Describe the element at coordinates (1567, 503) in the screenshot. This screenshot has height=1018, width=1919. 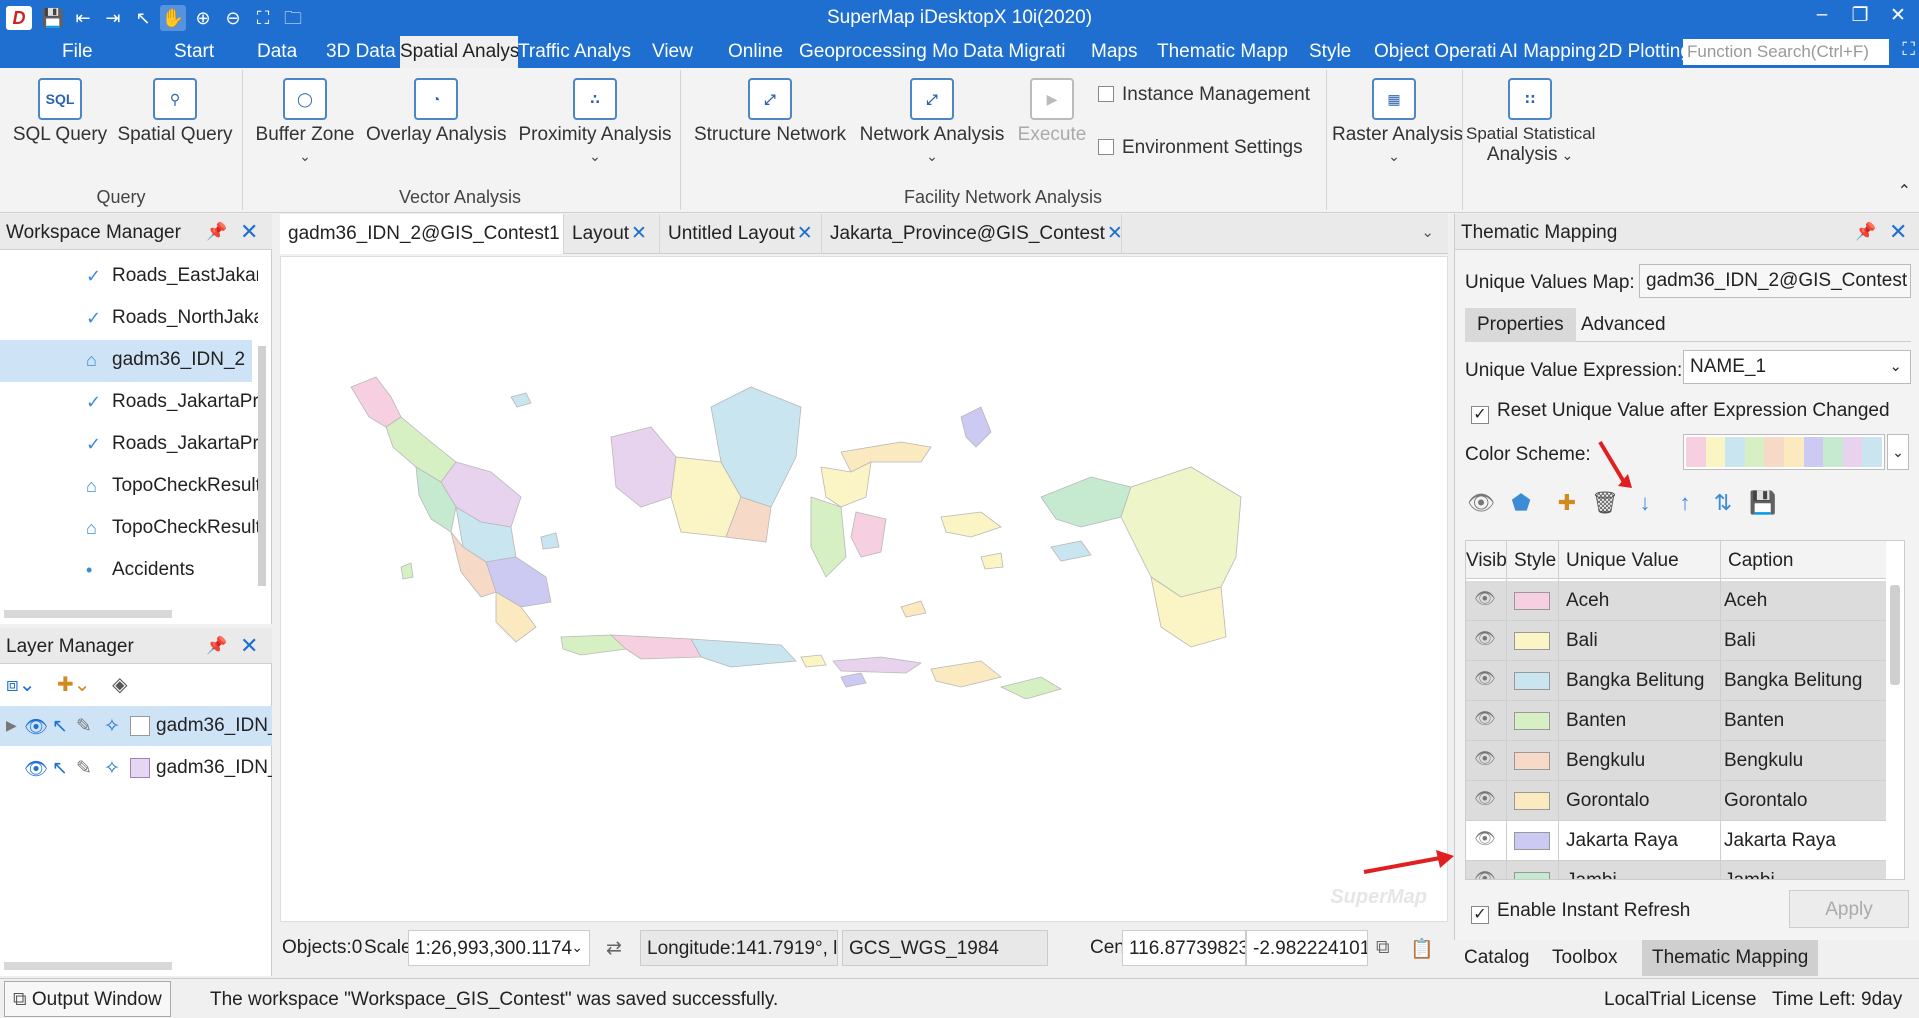
I see `add-icon: ✚` at that location.